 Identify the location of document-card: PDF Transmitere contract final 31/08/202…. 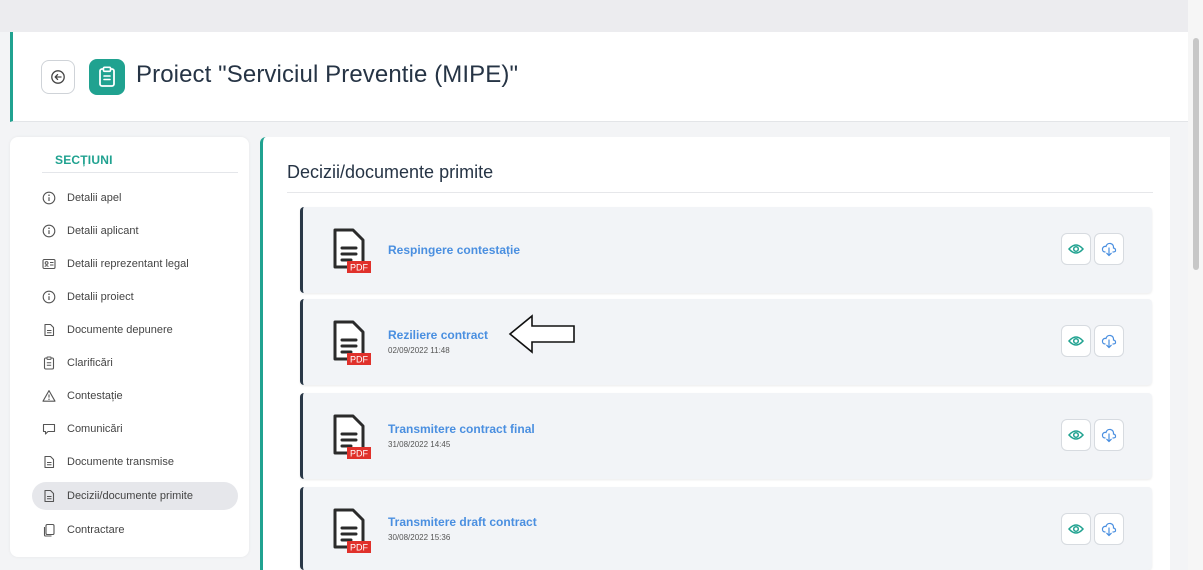
(726, 436).